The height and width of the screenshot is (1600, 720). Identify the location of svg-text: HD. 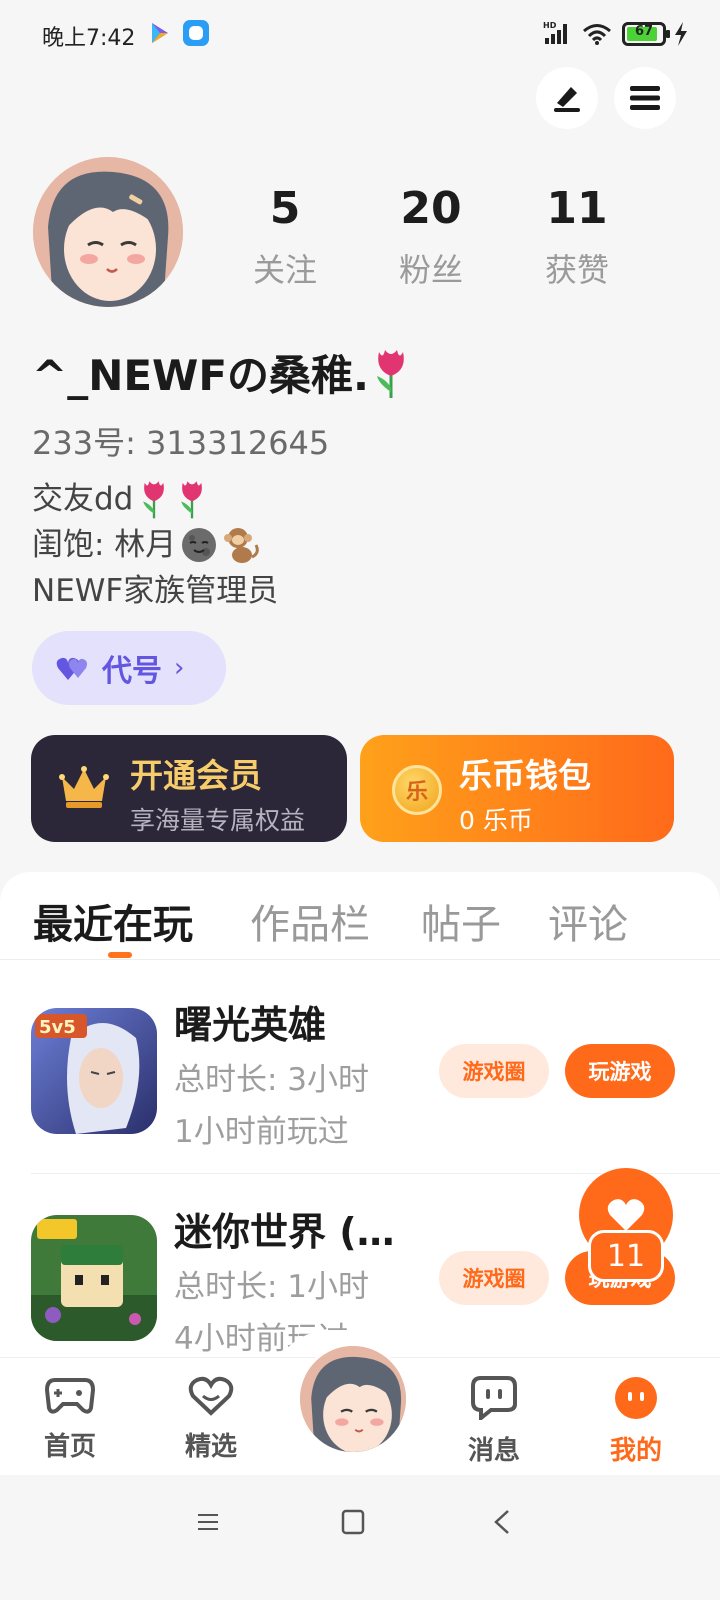
(550, 25).